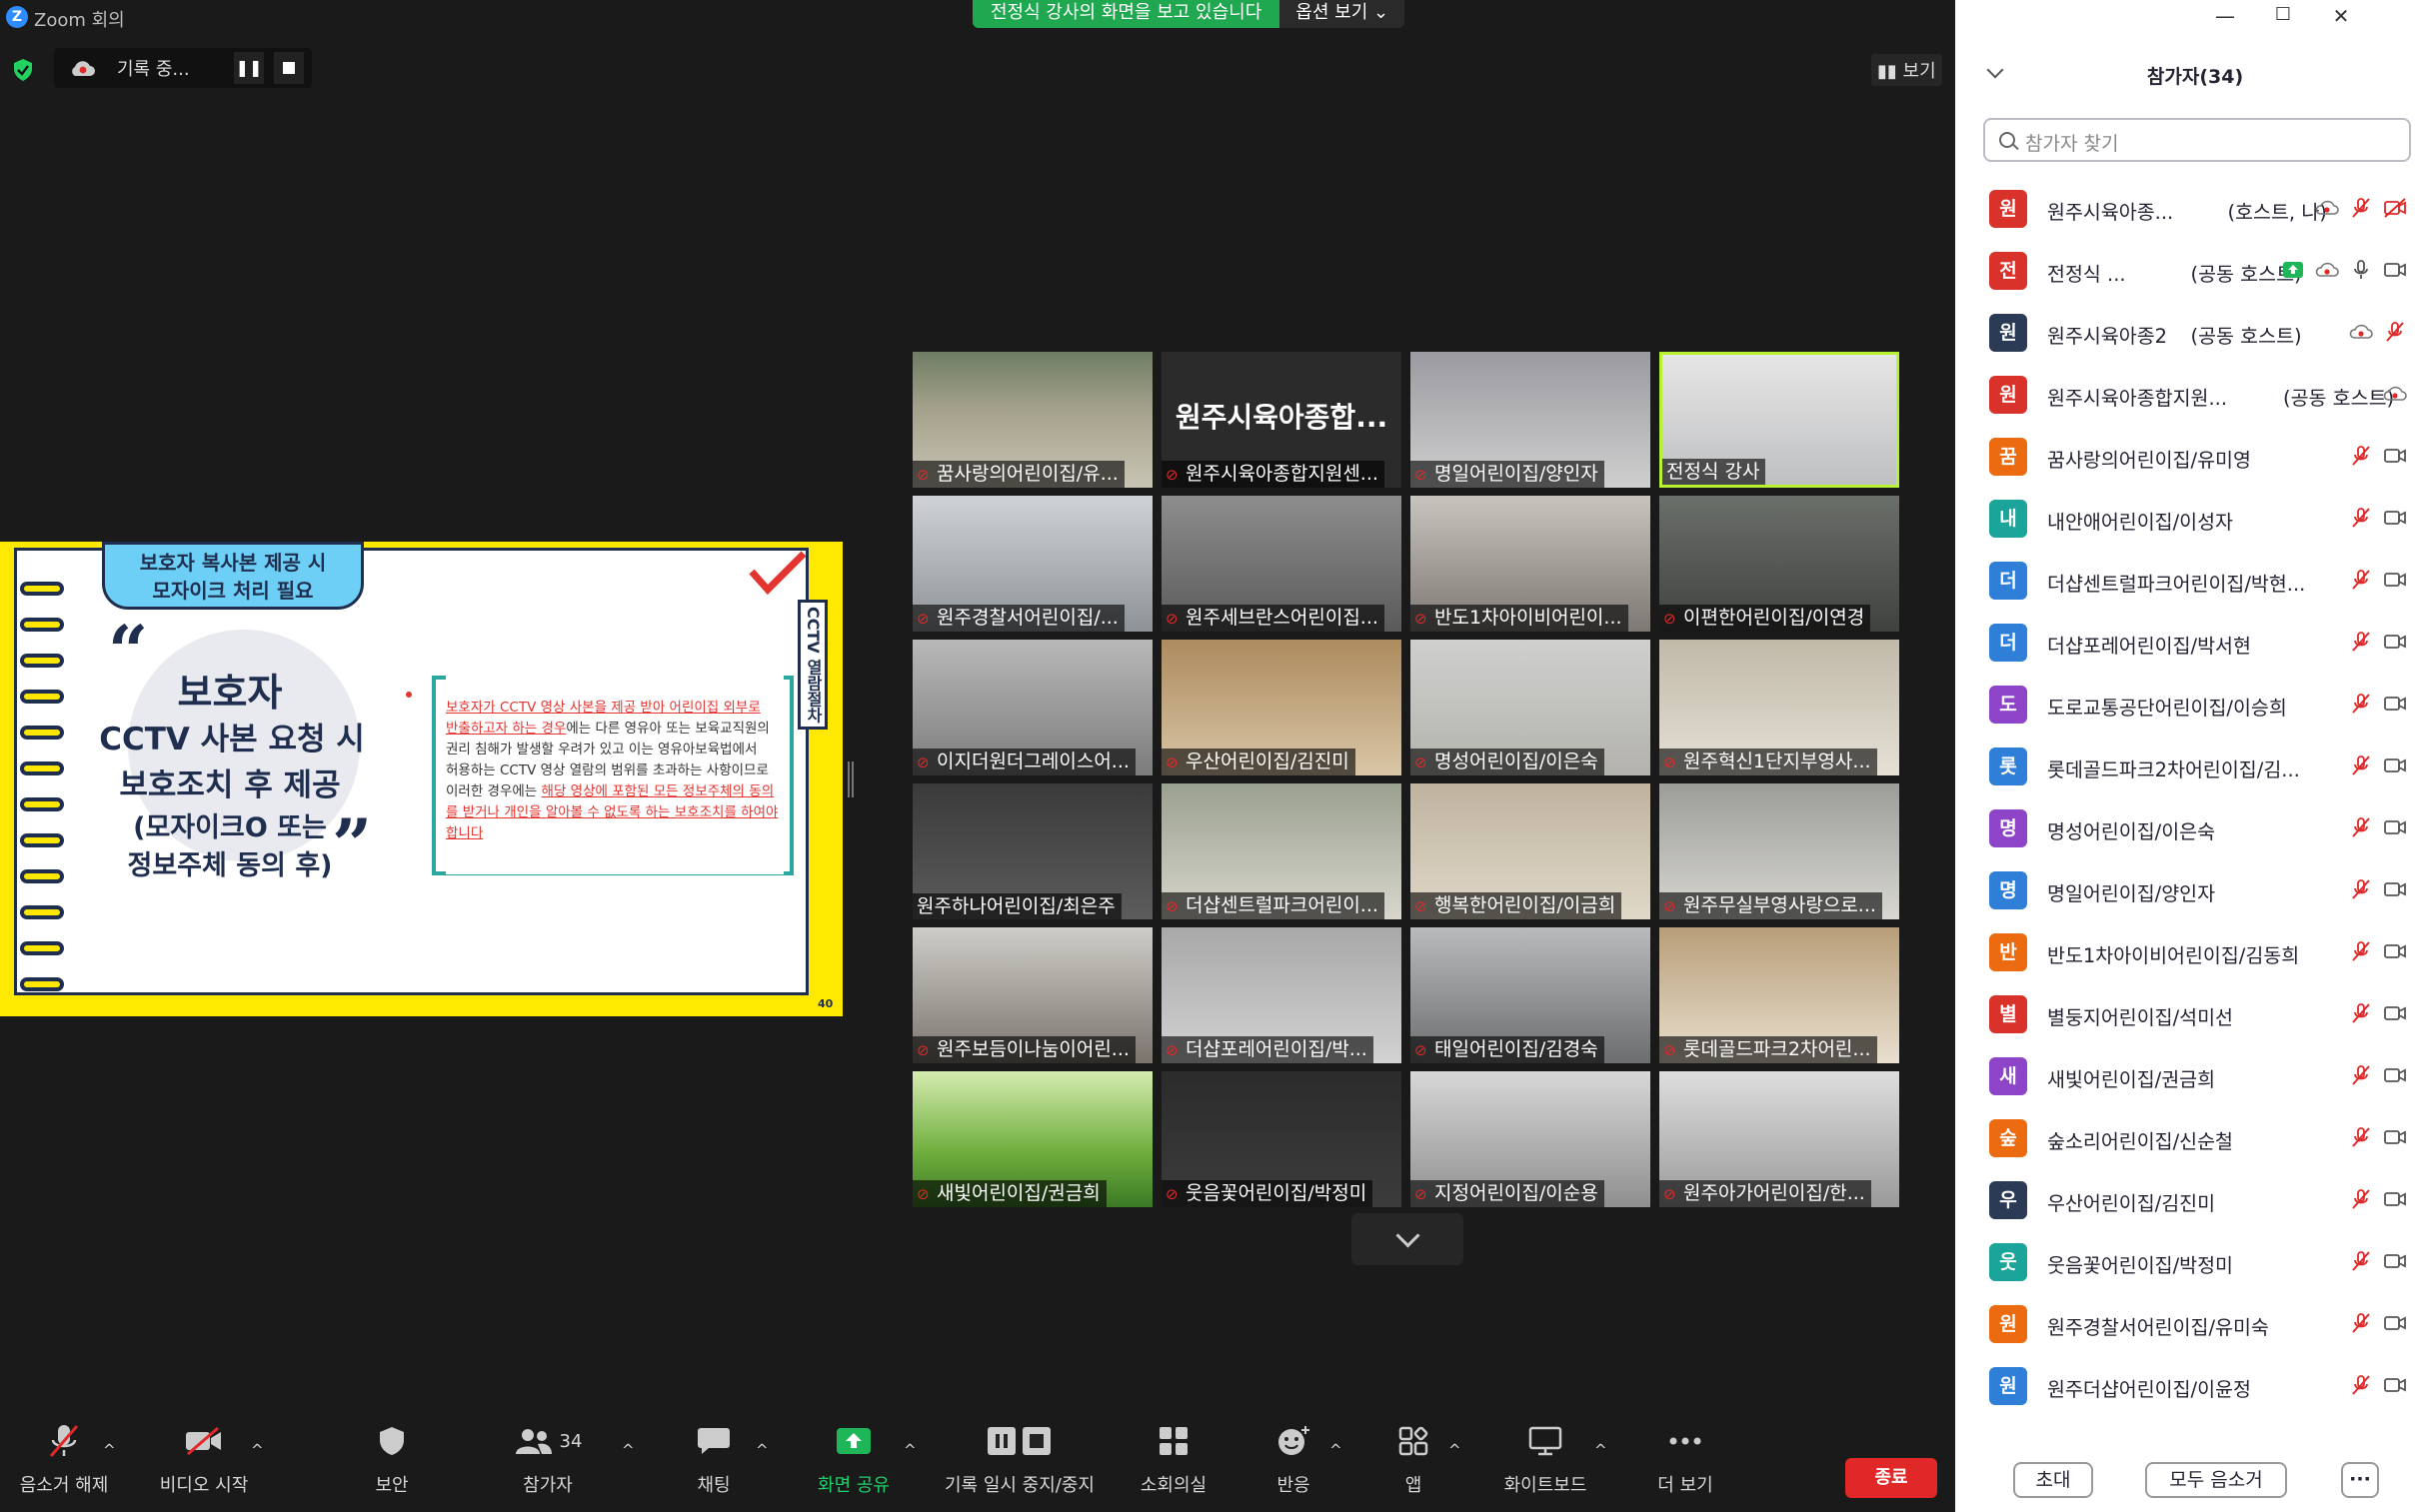  I want to click on participant-row: 명 명성어린이집/이은숙, so click(2183, 828).